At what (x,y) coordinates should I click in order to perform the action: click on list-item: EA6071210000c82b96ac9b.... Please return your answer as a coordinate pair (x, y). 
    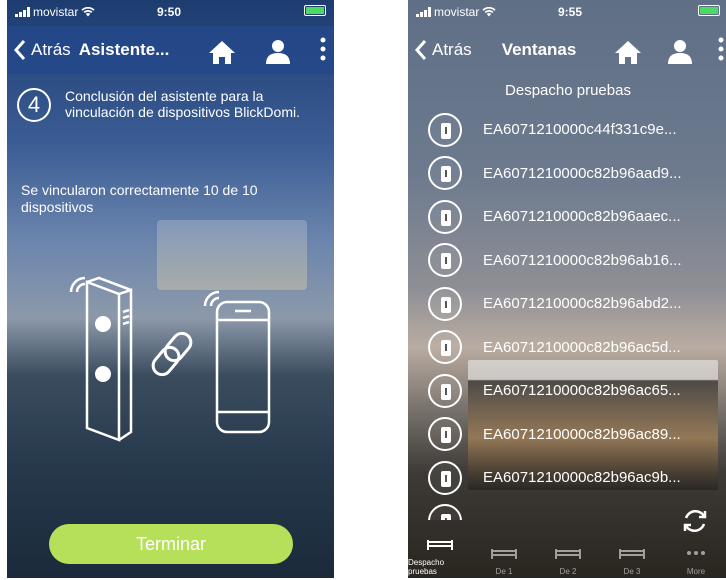
    Looking at the image, I should click on (567, 478).